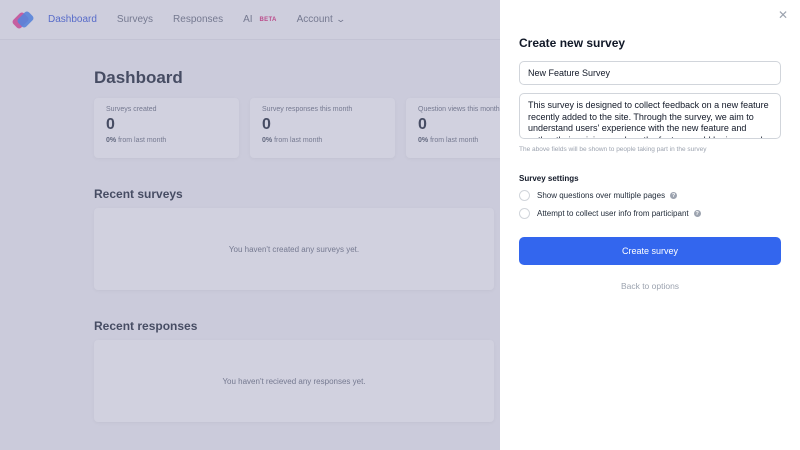 The width and height of the screenshot is (800, 450). What do you see at coordinates (549, 178) in the screenshot?
I see `survey-settings-title: Survey settings` at bounding box center [549, 178].